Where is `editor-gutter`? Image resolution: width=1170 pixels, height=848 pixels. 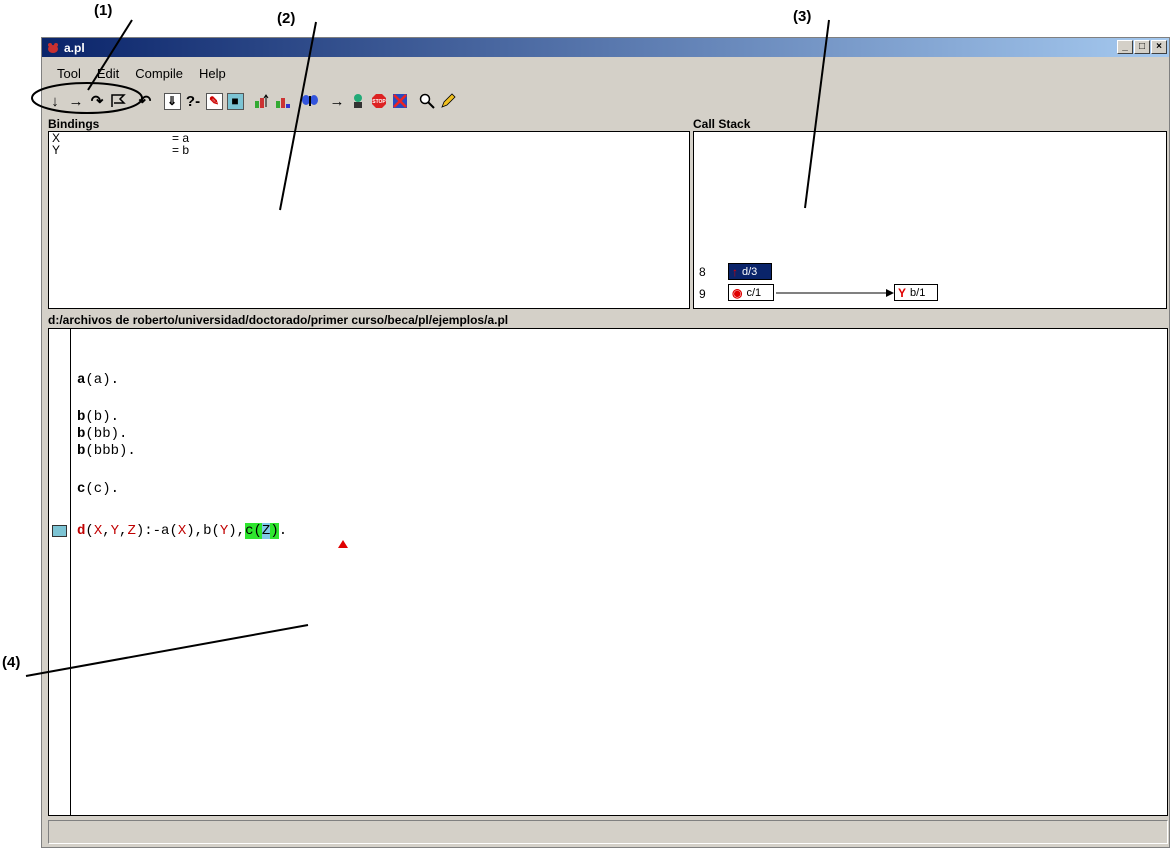 editor-gutter is located at coordinates (60, 572).